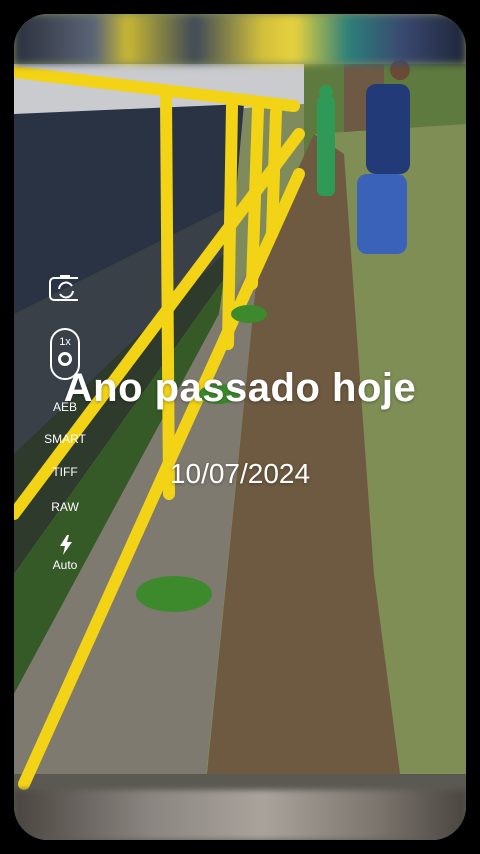 The image size is (480, 854). Describe the element at coordinates (240, 39) in the screenshot. I see `previous-memory-strip` at that location.